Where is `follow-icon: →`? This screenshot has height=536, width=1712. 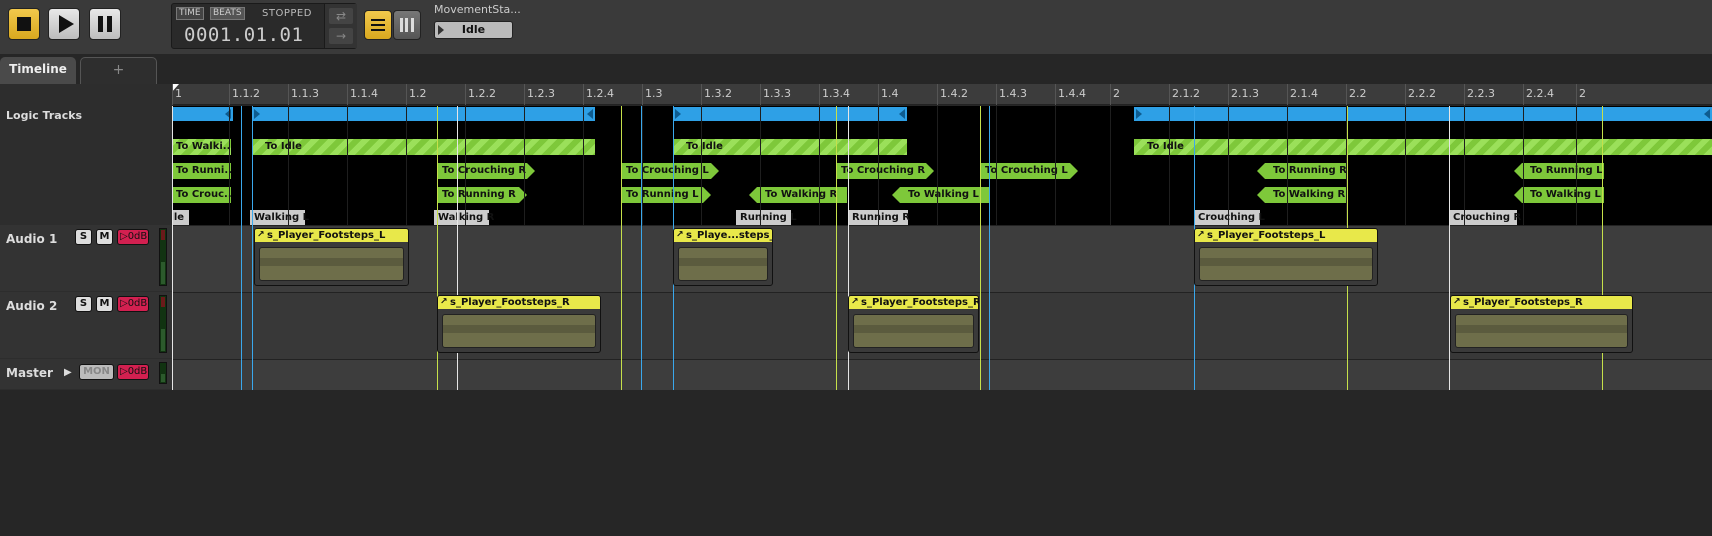
follow-icon: → is located at coordinates (341, 36).